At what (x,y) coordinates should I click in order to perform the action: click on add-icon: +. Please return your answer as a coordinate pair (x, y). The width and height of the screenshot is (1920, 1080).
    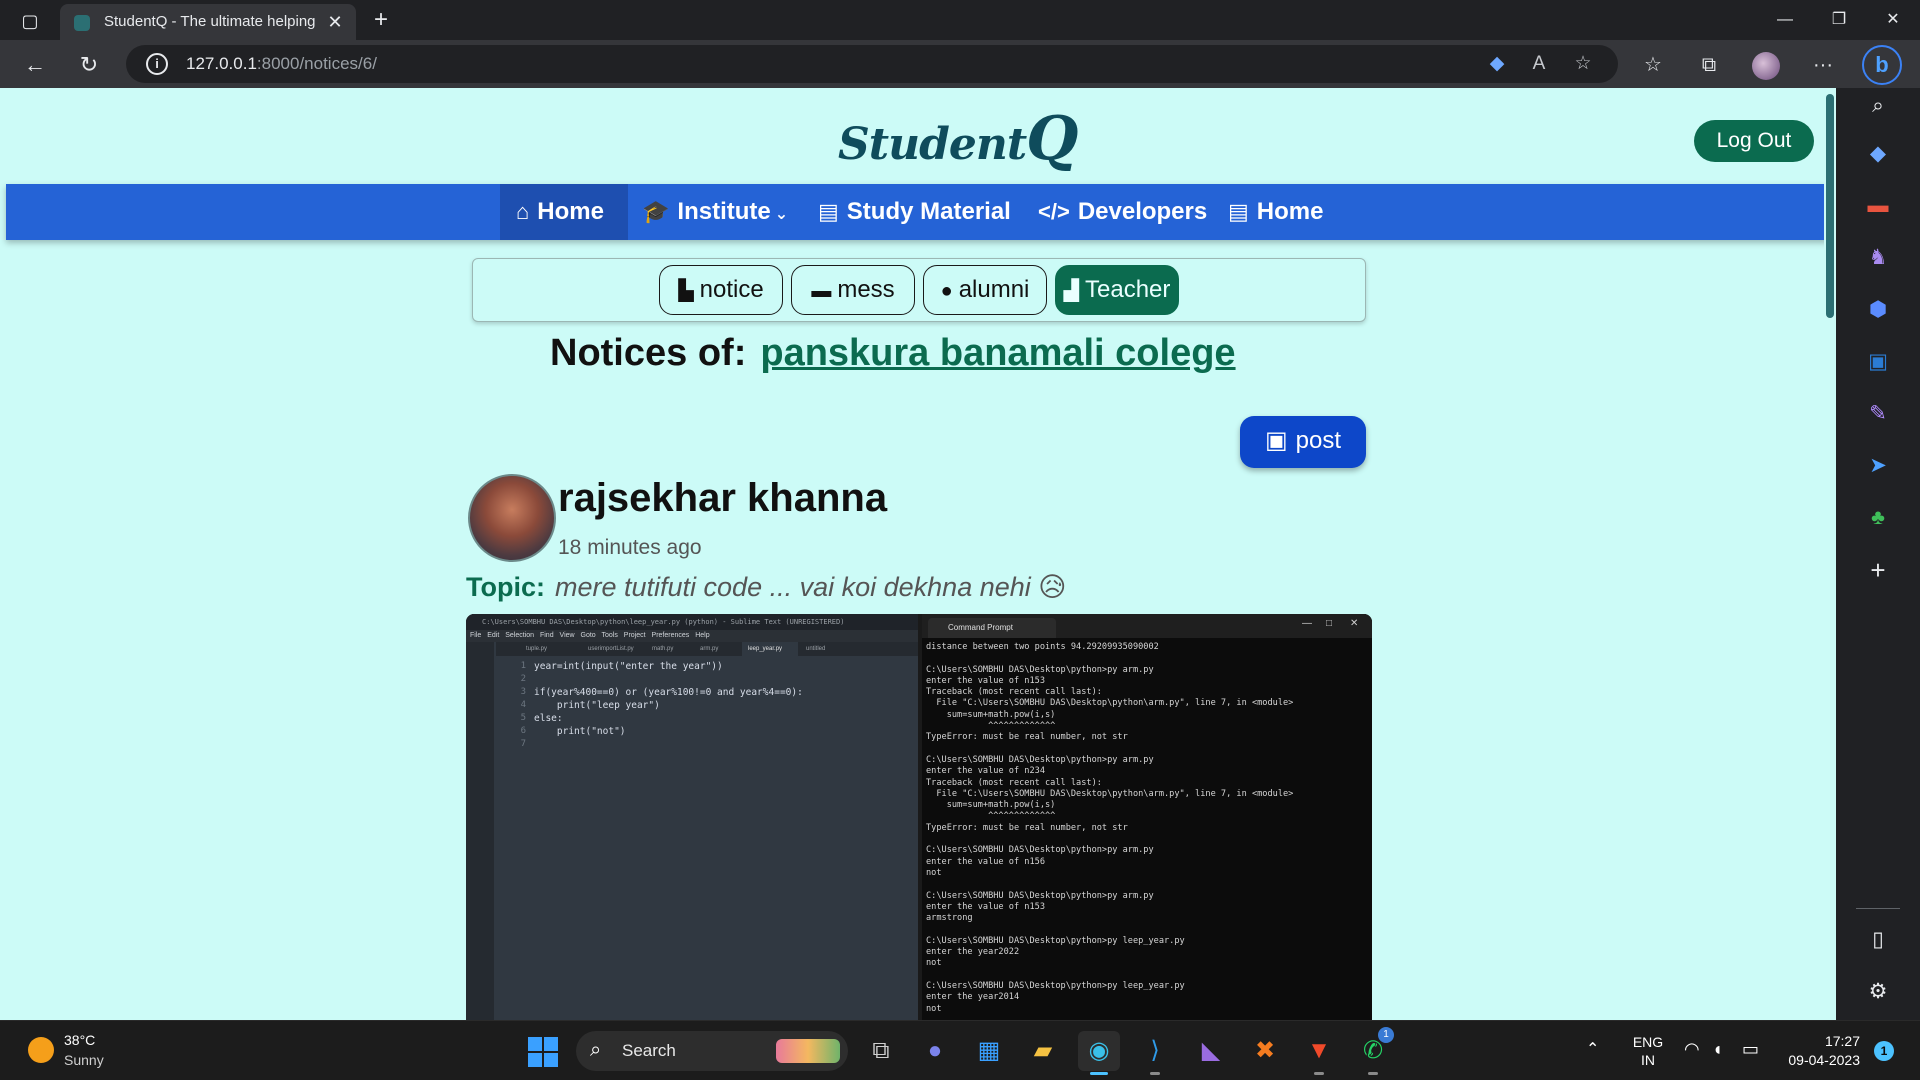
    Looking at the image, I should click on (1878, 570).